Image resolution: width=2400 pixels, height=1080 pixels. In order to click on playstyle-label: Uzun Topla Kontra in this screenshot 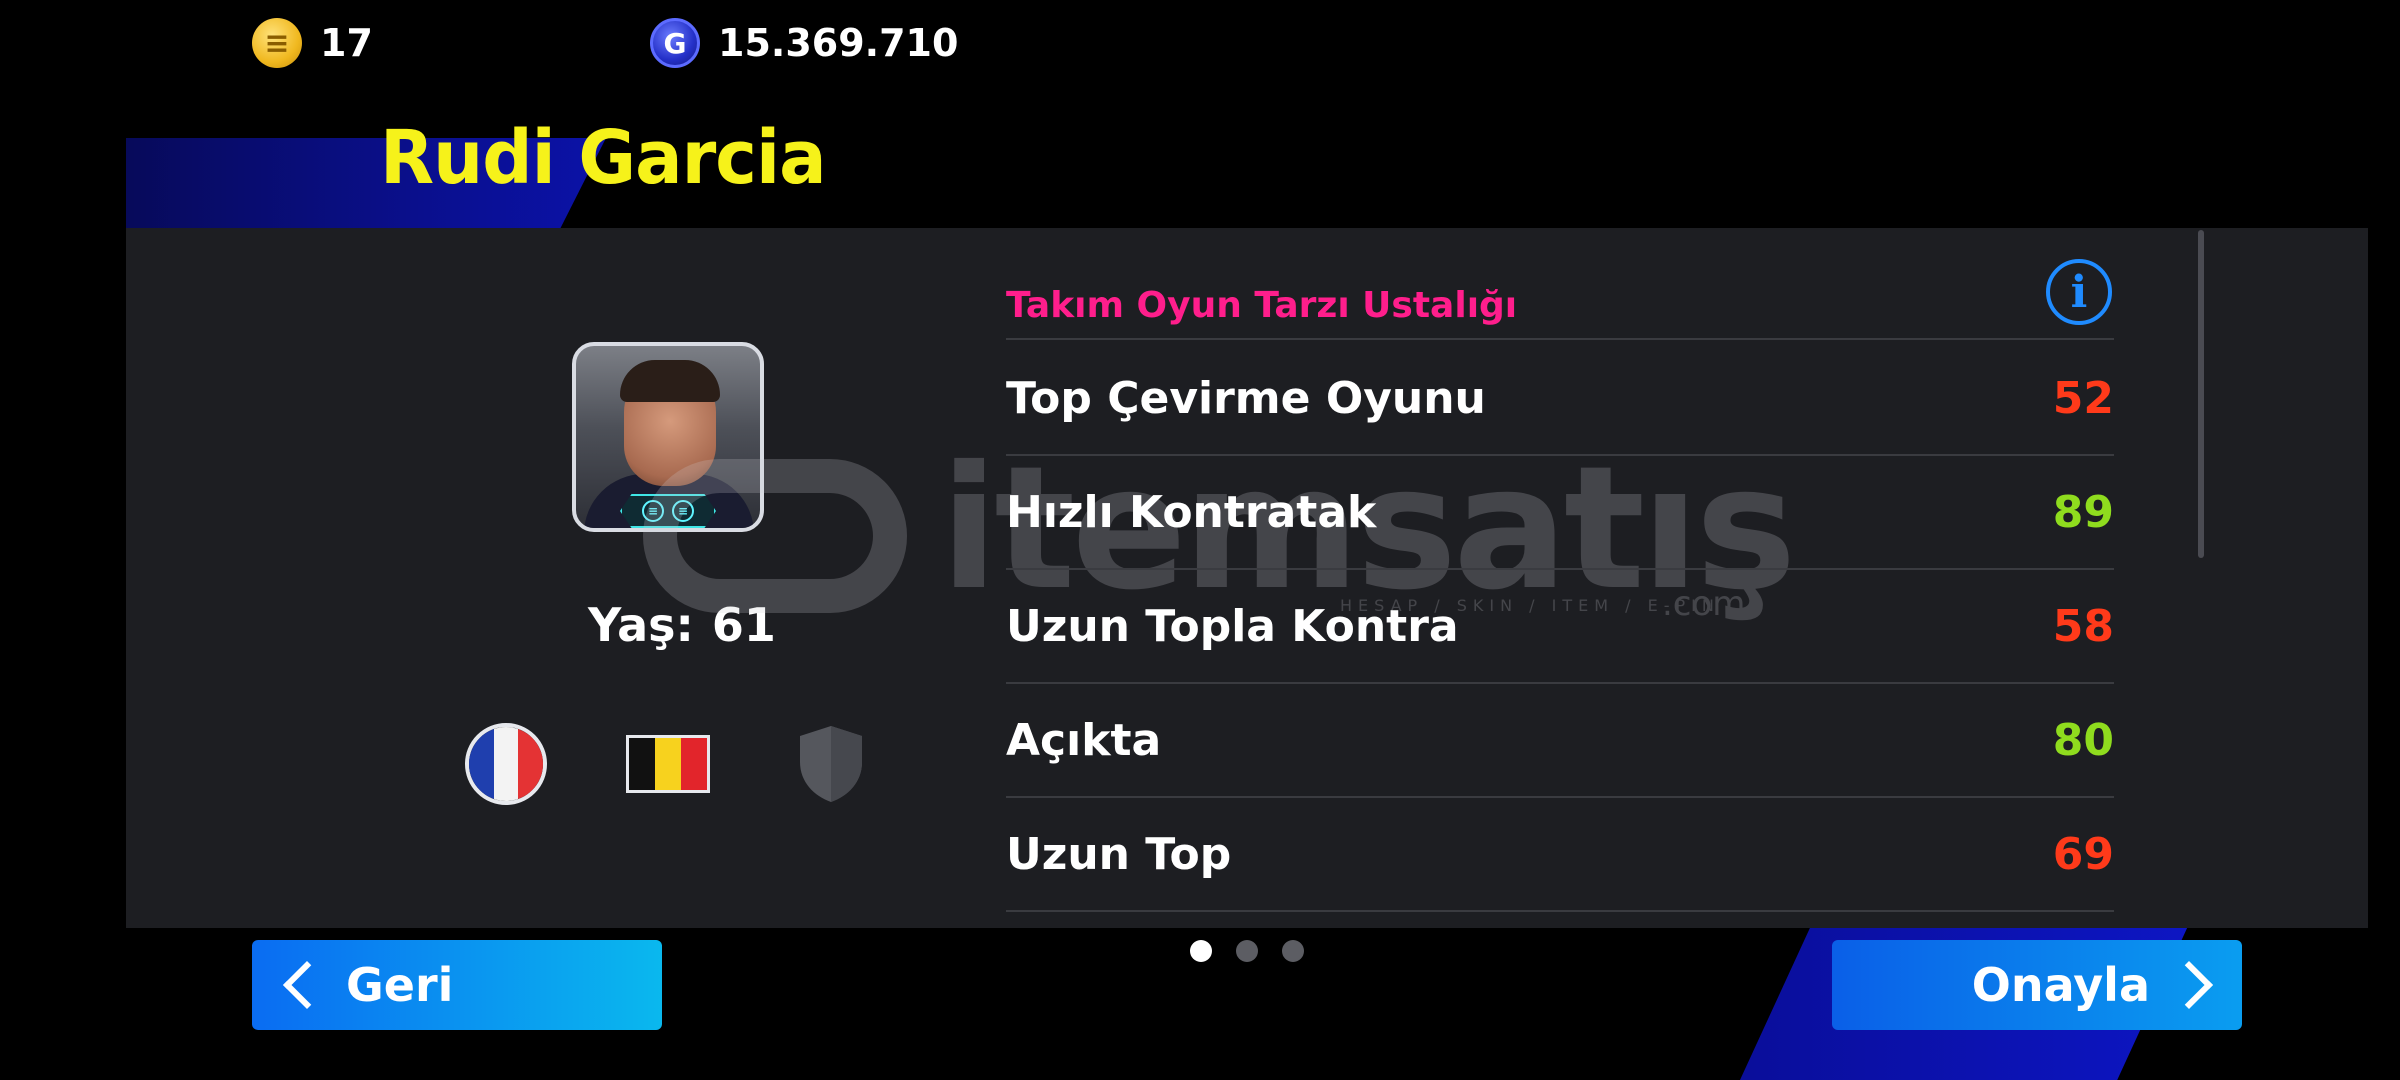, I will do `click(1232, 626)`.